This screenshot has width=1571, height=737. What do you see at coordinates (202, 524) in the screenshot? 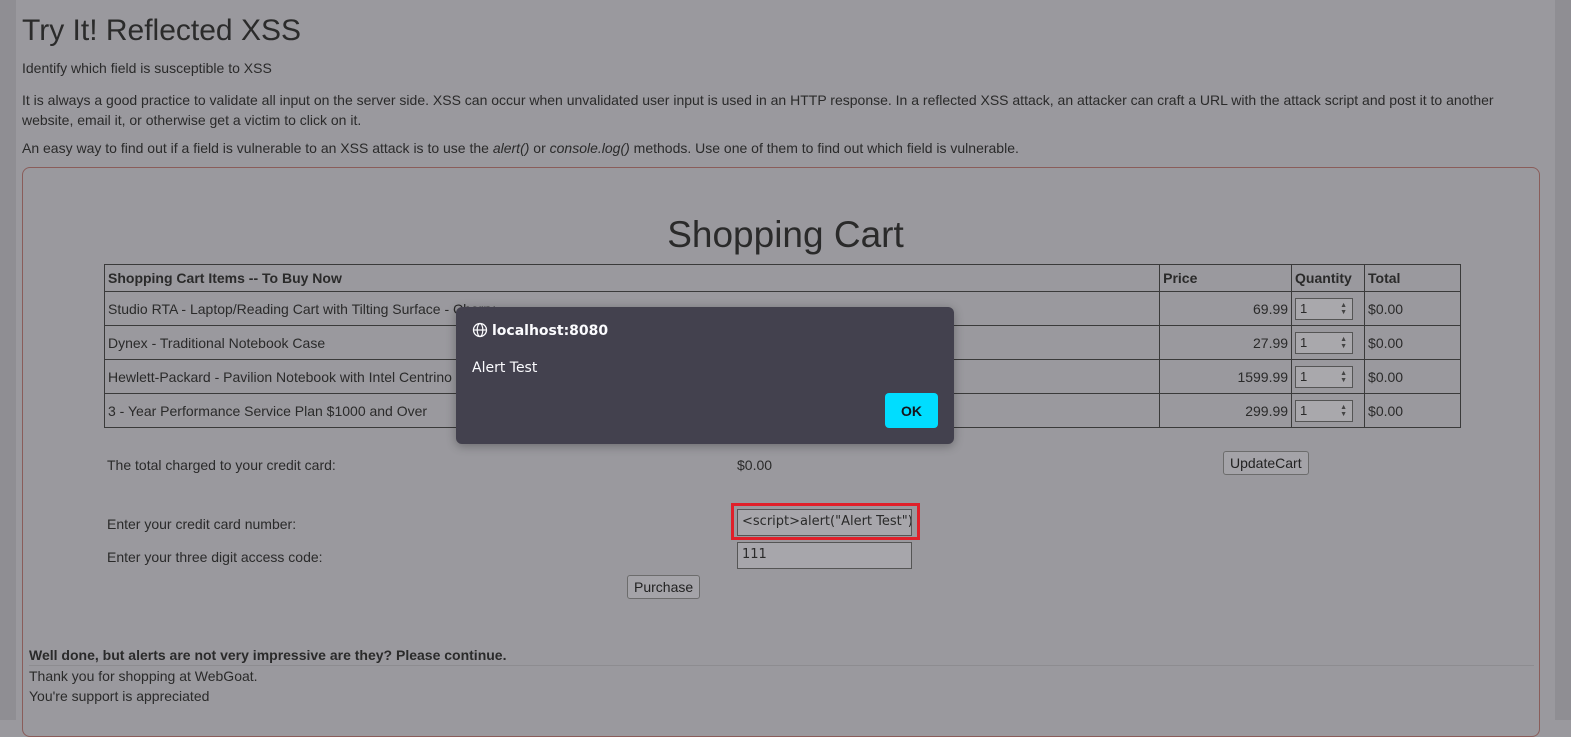
I see `credit-card-label: Enter your credit card number:` at bounding box center [202, 524].